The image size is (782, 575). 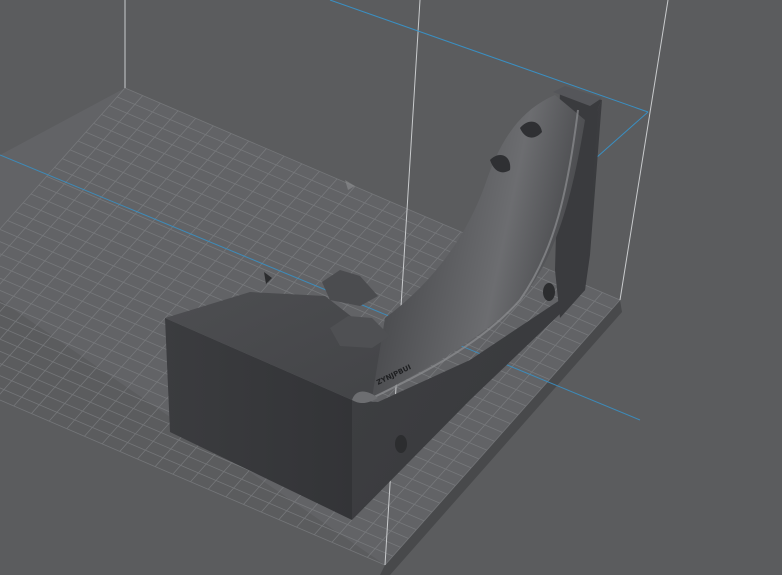 I want to click on volume-edge-back-right, so click(x=644, y=150).